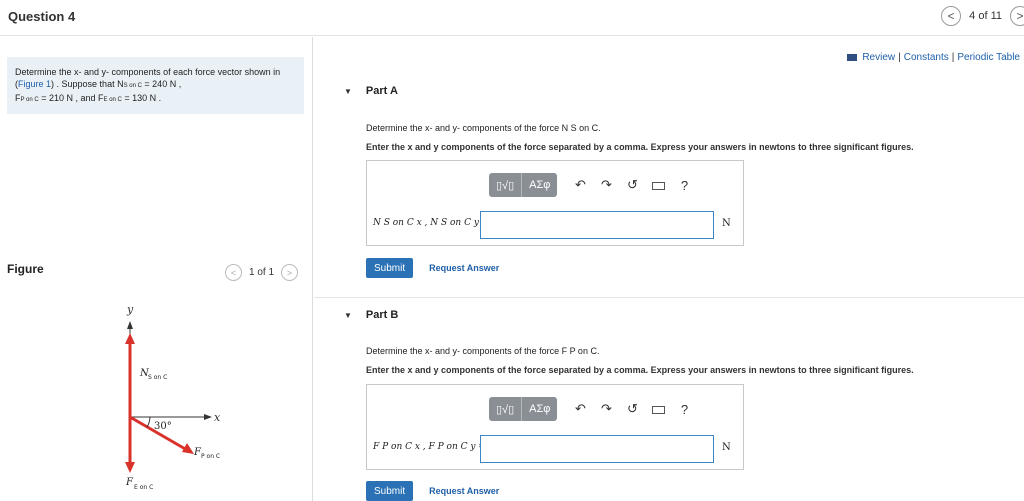  What do you see at coordinates (130, 338) in the screenshot?
I see `normal-force-arrowhead` at bounding box center [130, 338].